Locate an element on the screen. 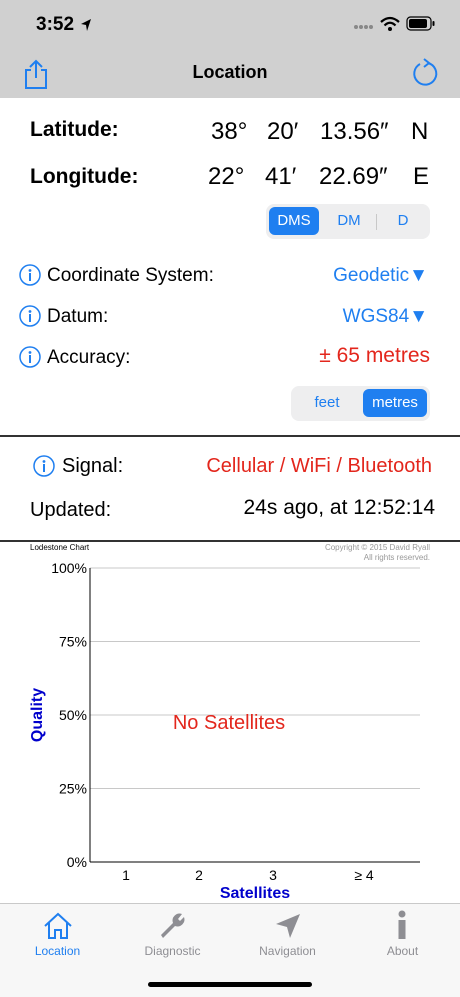  segment-metres: metres is located at coordinates (395, 403).